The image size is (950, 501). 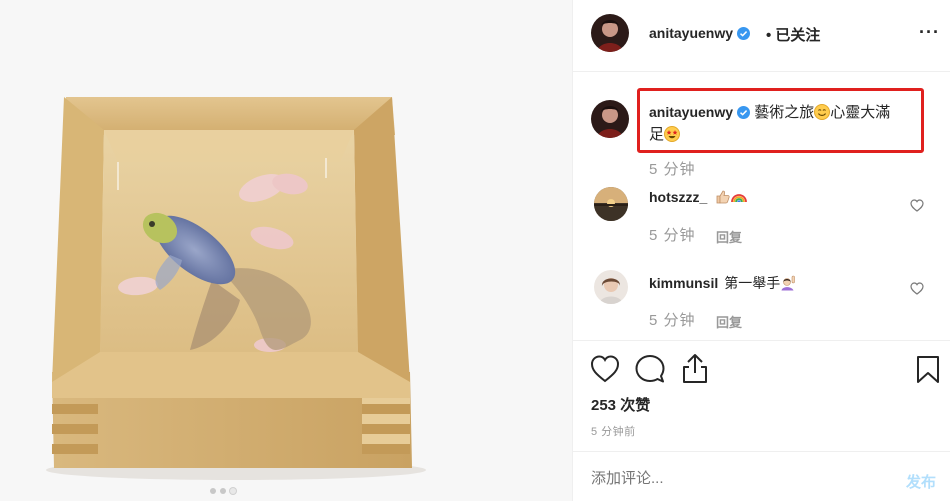 What do you see at coordinates (650, 369) in the screenshot?
I see `comment-bubble-icon` at bounding box center [650, 369].